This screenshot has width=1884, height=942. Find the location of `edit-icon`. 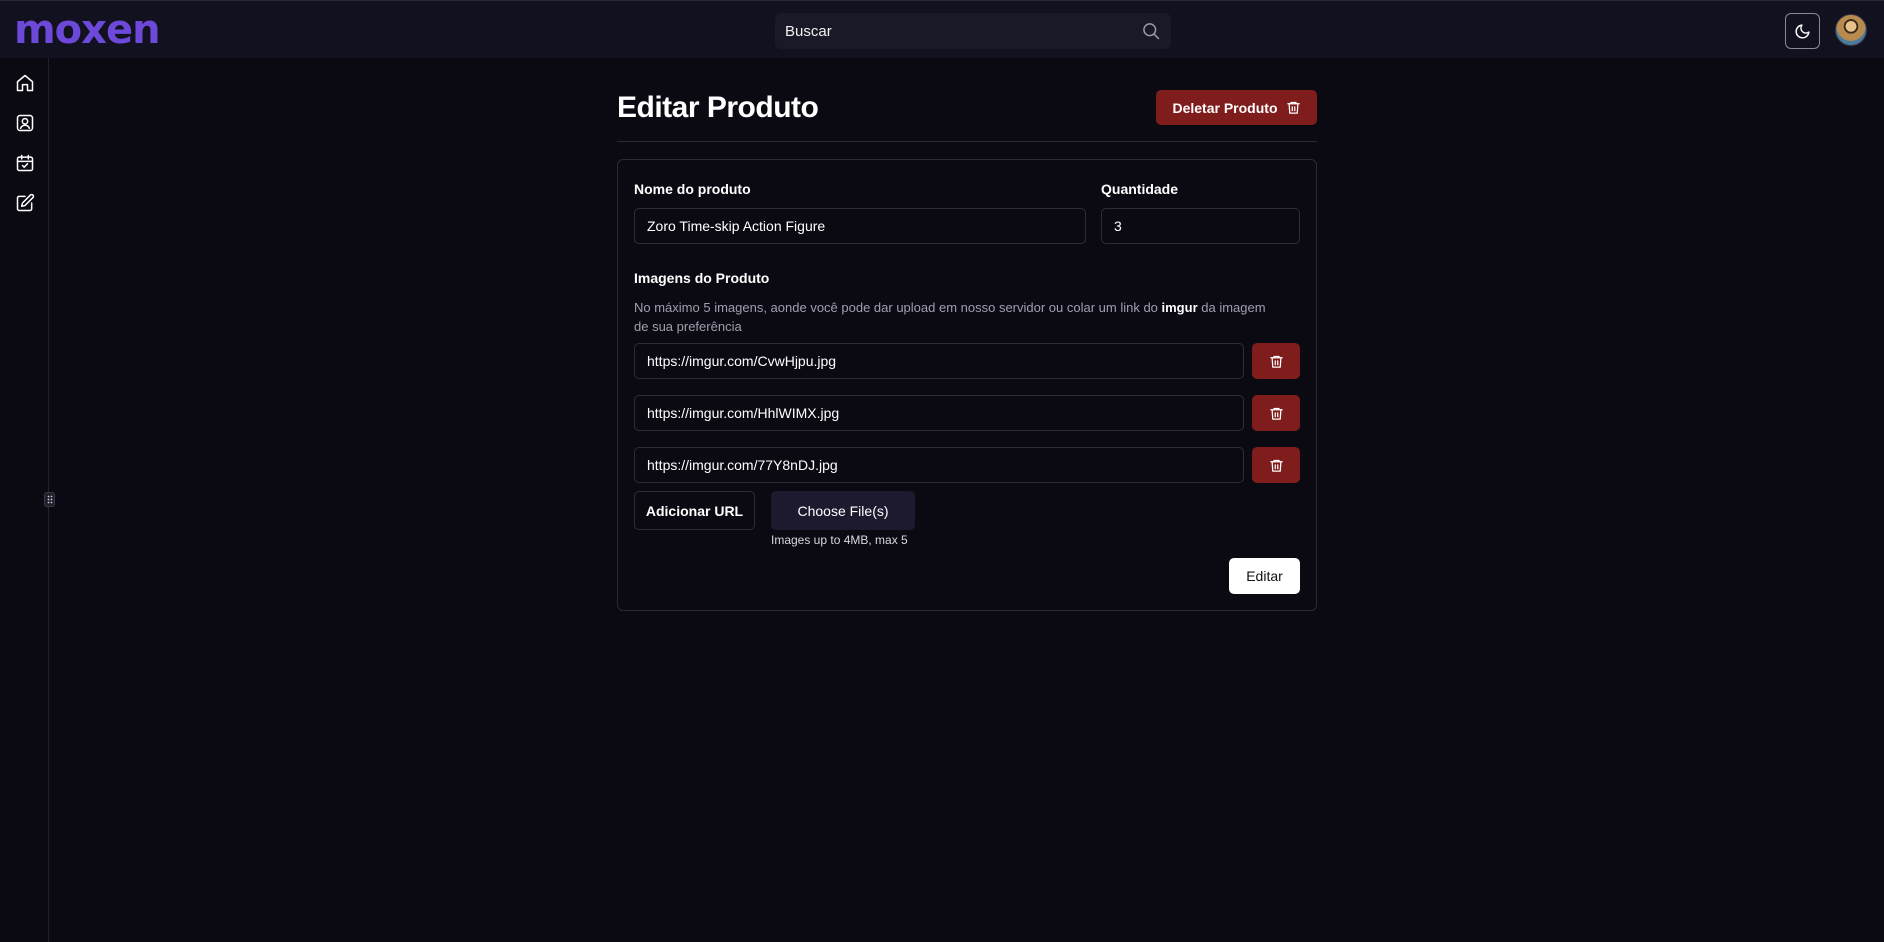

edit-icon is located at coordinates (25, 202).